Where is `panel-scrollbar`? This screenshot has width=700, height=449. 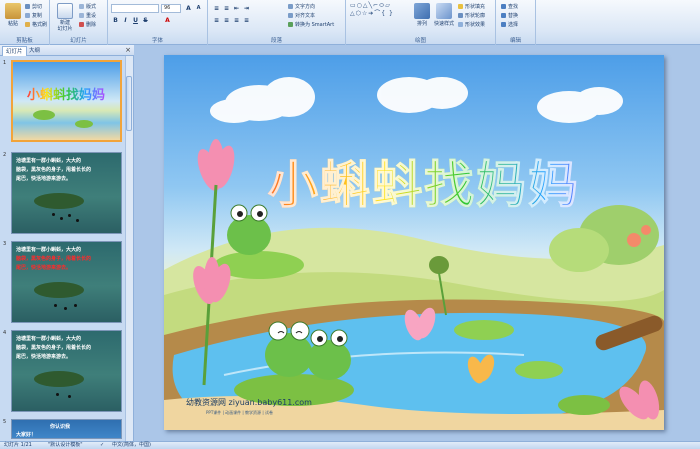 panel-scrollbar is located at coordinates (129, 248).